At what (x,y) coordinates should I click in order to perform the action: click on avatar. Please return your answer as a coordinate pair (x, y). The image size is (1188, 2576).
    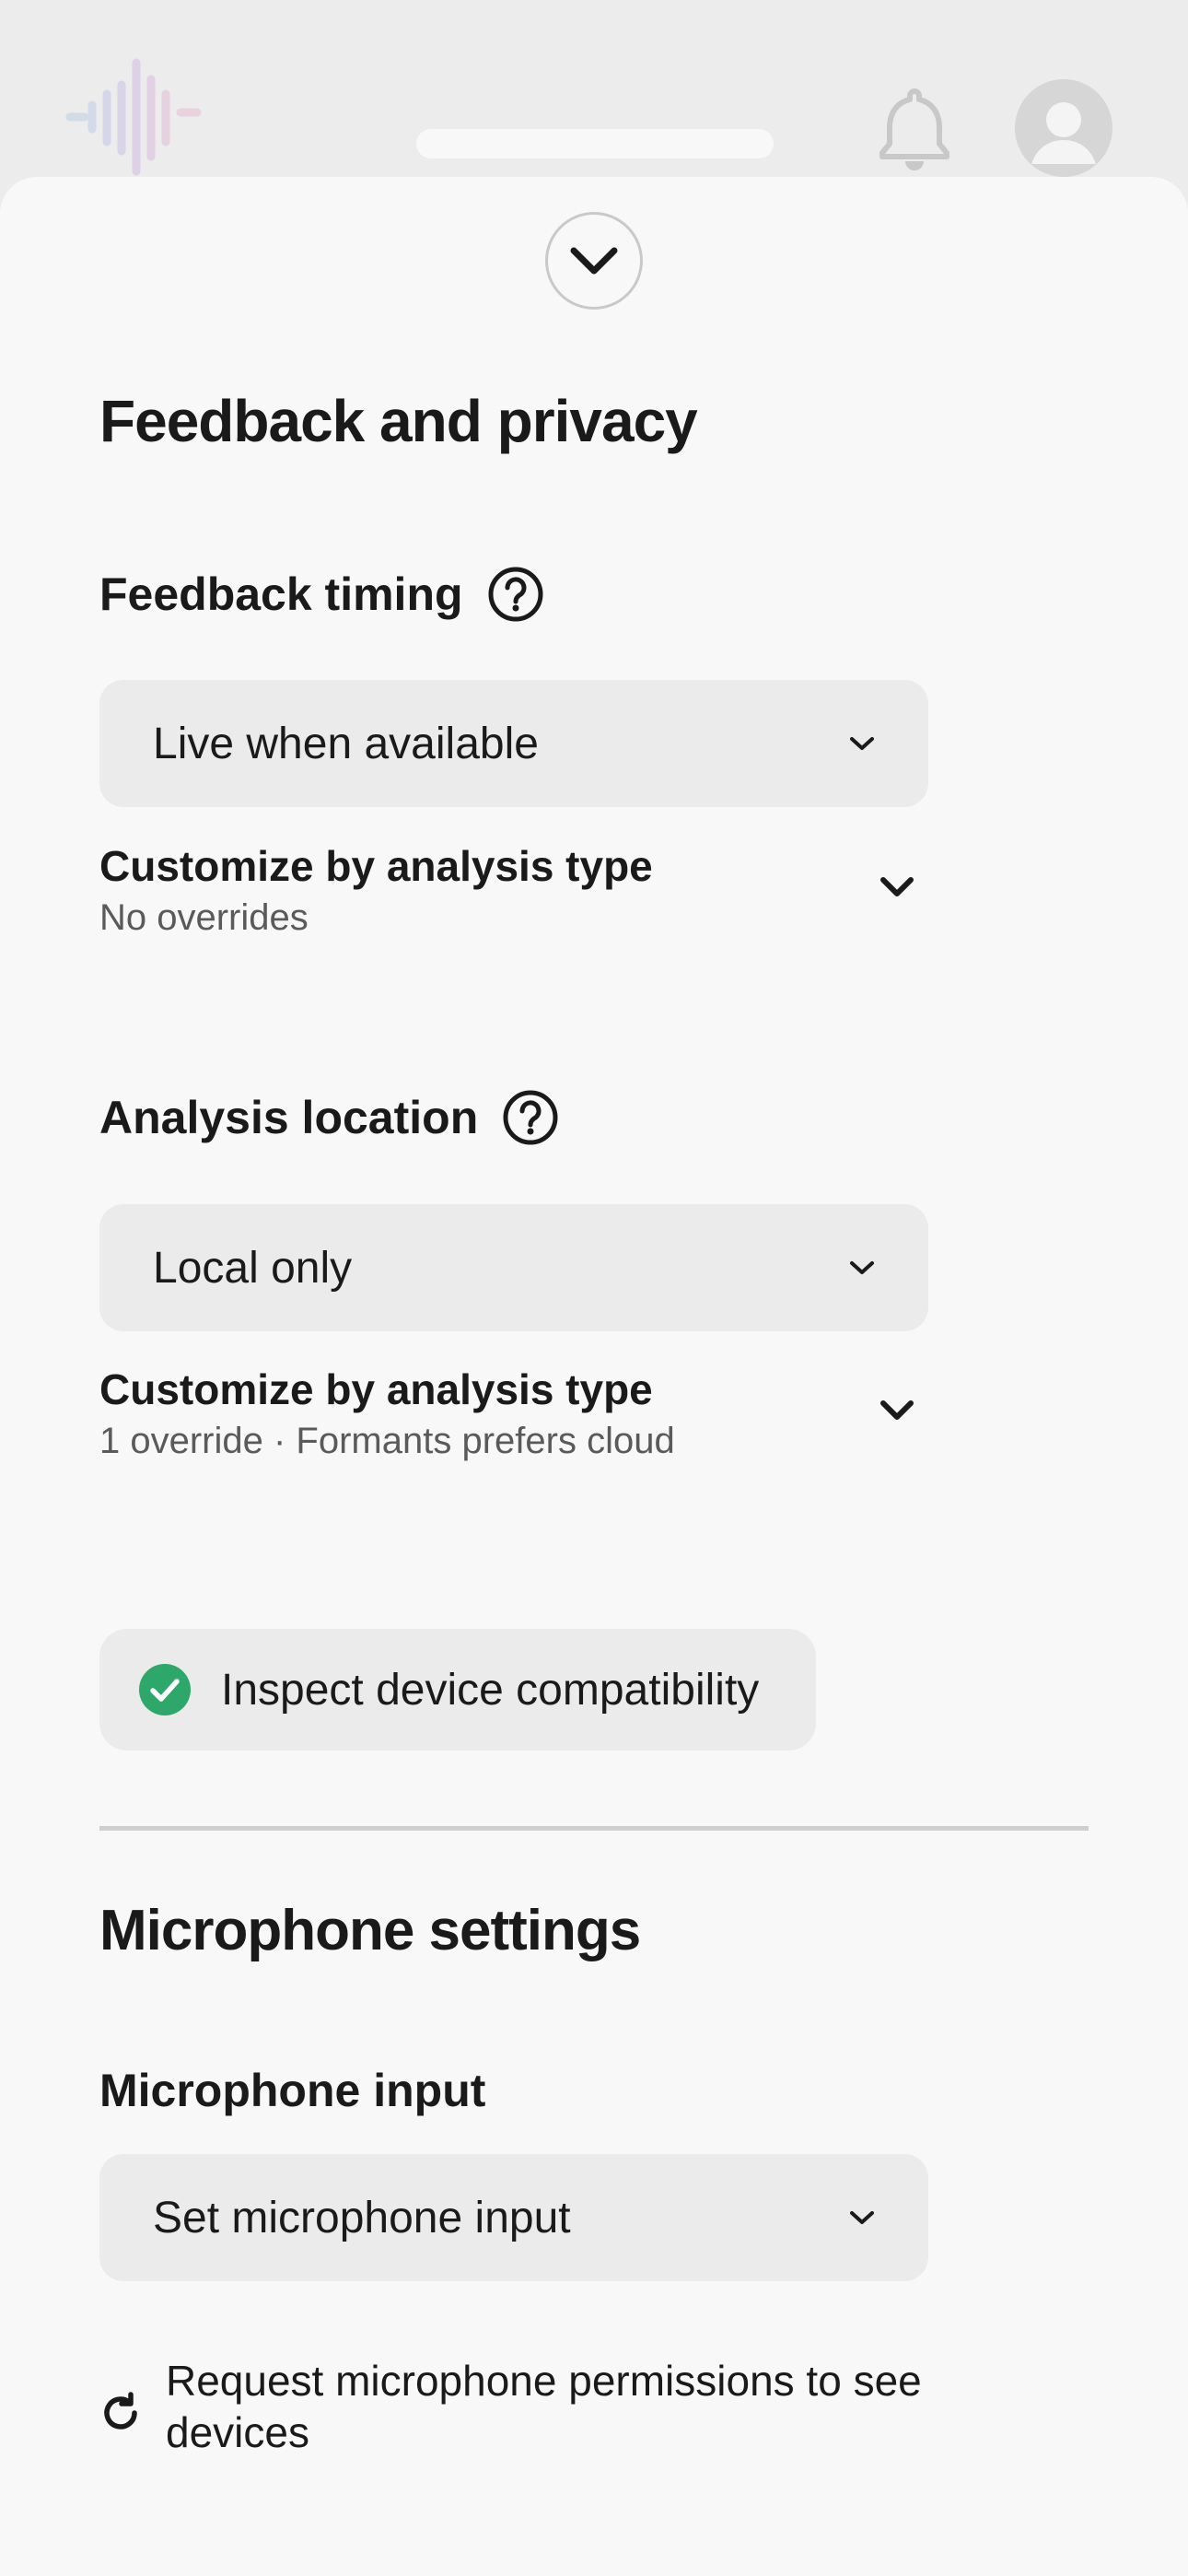
    Looking at the image, I should click on (1063, 128).